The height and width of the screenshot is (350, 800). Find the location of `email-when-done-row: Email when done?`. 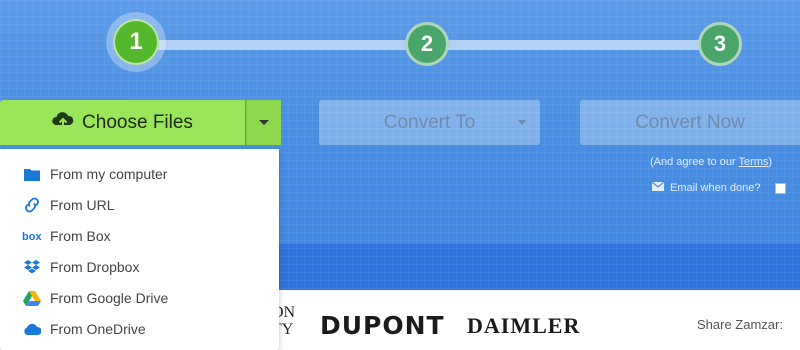

email-when-done-row: Email when done? is located at coordinates (718, 187).